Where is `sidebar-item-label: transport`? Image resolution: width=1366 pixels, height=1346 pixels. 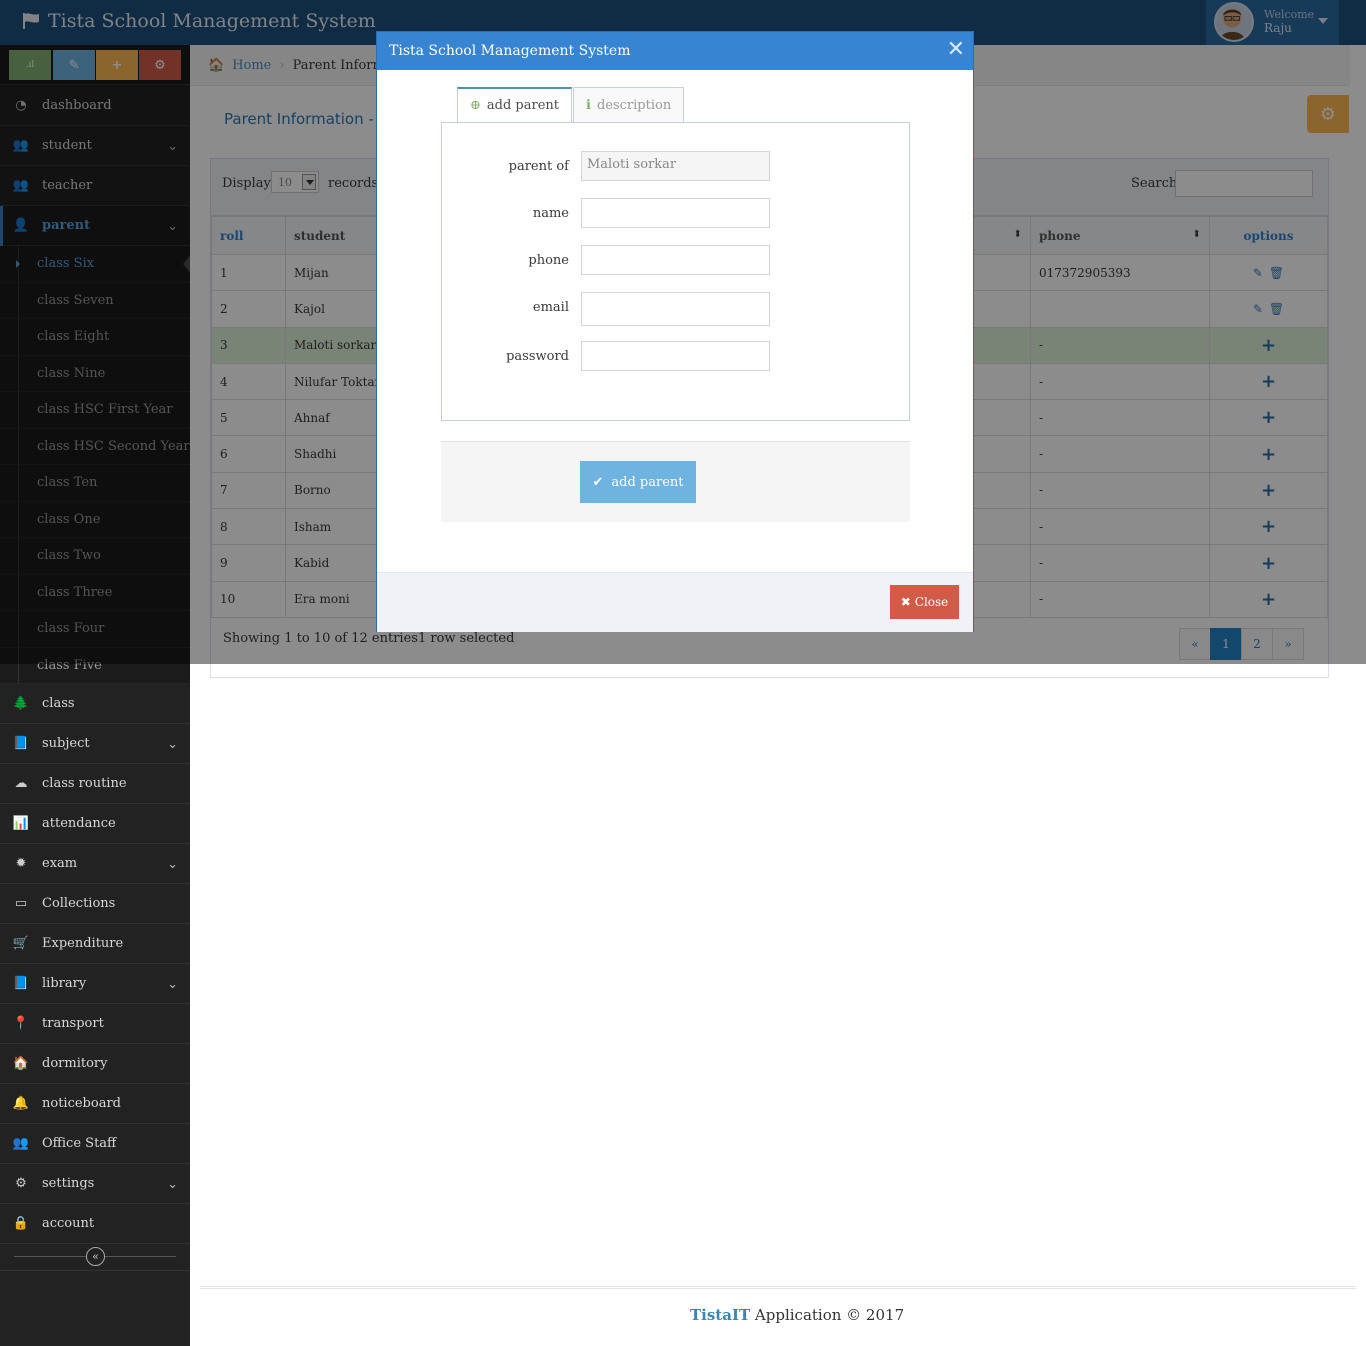
sidebar-item-label: transport is located at coordinates (73, 1023).